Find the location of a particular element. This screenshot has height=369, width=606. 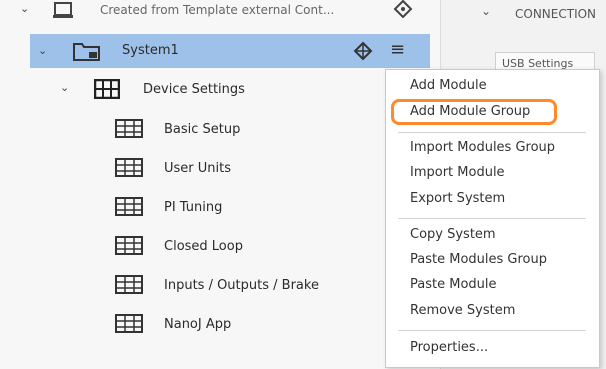

tree-item-basic-setup: Basic Setup is located at coordinates (190, 129).